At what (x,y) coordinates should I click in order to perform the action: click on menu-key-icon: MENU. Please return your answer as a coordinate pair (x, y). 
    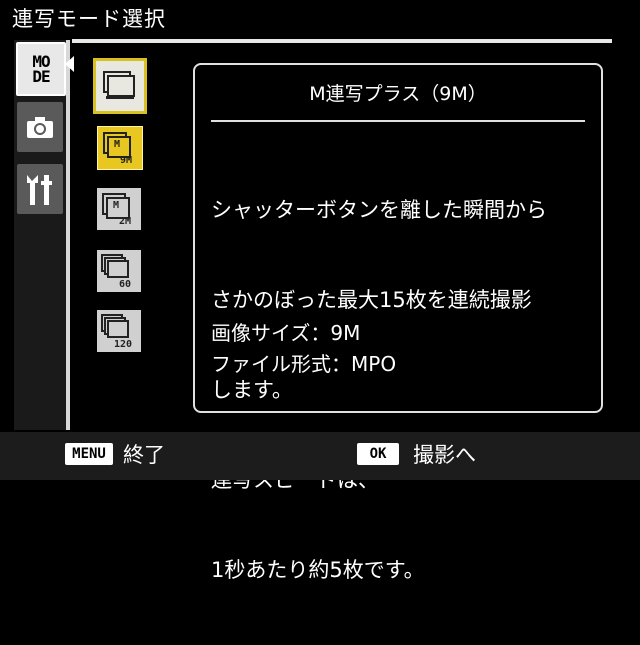
    Looking at the image, I should click on (89, 454).